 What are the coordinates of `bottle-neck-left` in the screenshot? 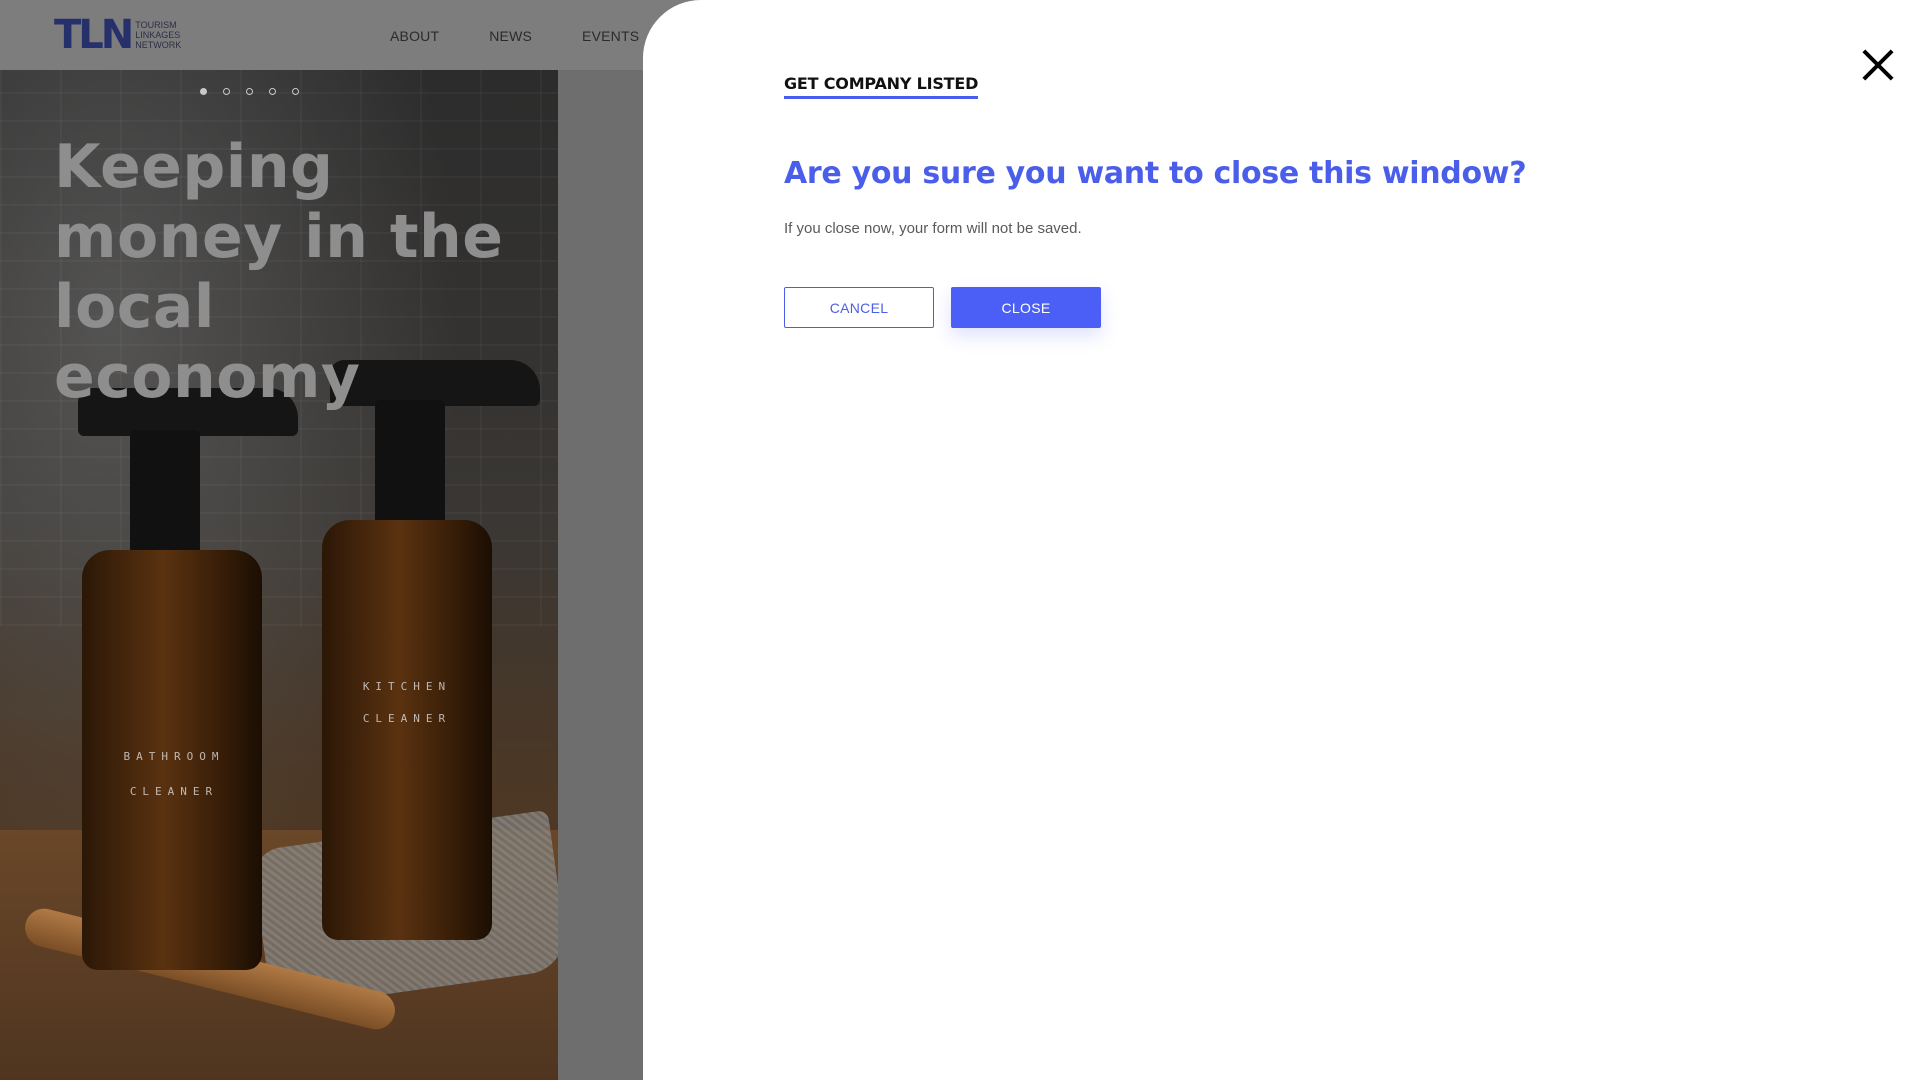 It's located at (165, 500).